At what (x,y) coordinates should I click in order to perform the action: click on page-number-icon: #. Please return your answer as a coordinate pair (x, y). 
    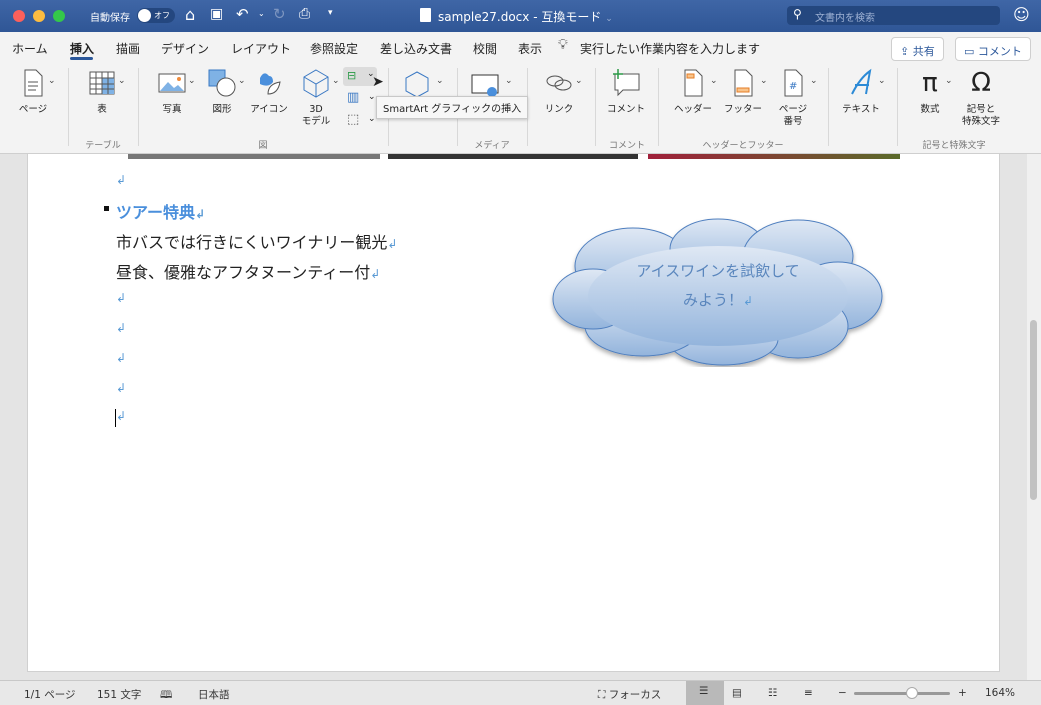
    Looking at the image, I should click on (793, 83).